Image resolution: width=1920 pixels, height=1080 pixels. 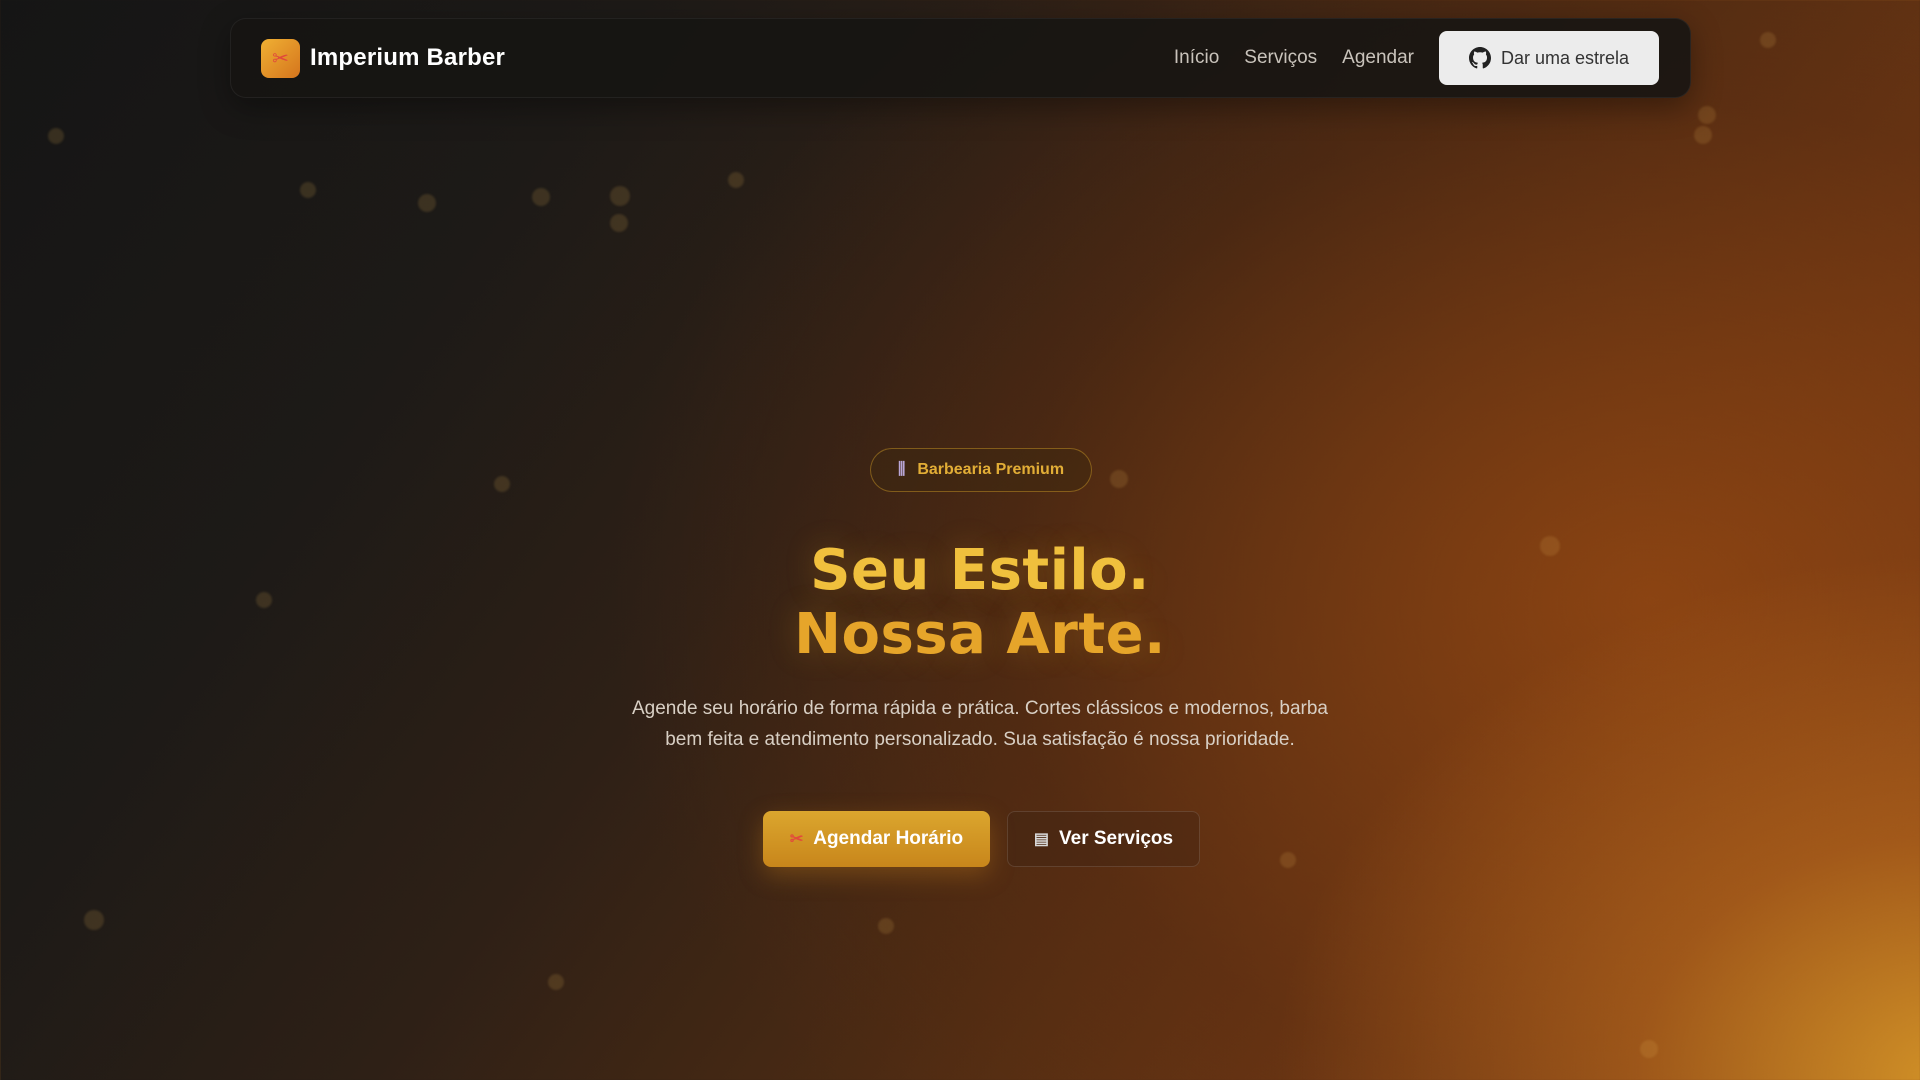 What do you see at coordinates (1565, 57) in the screenshot?
I see `github-star-label: Dar uma estrela` at bounding box center [1565, 57].